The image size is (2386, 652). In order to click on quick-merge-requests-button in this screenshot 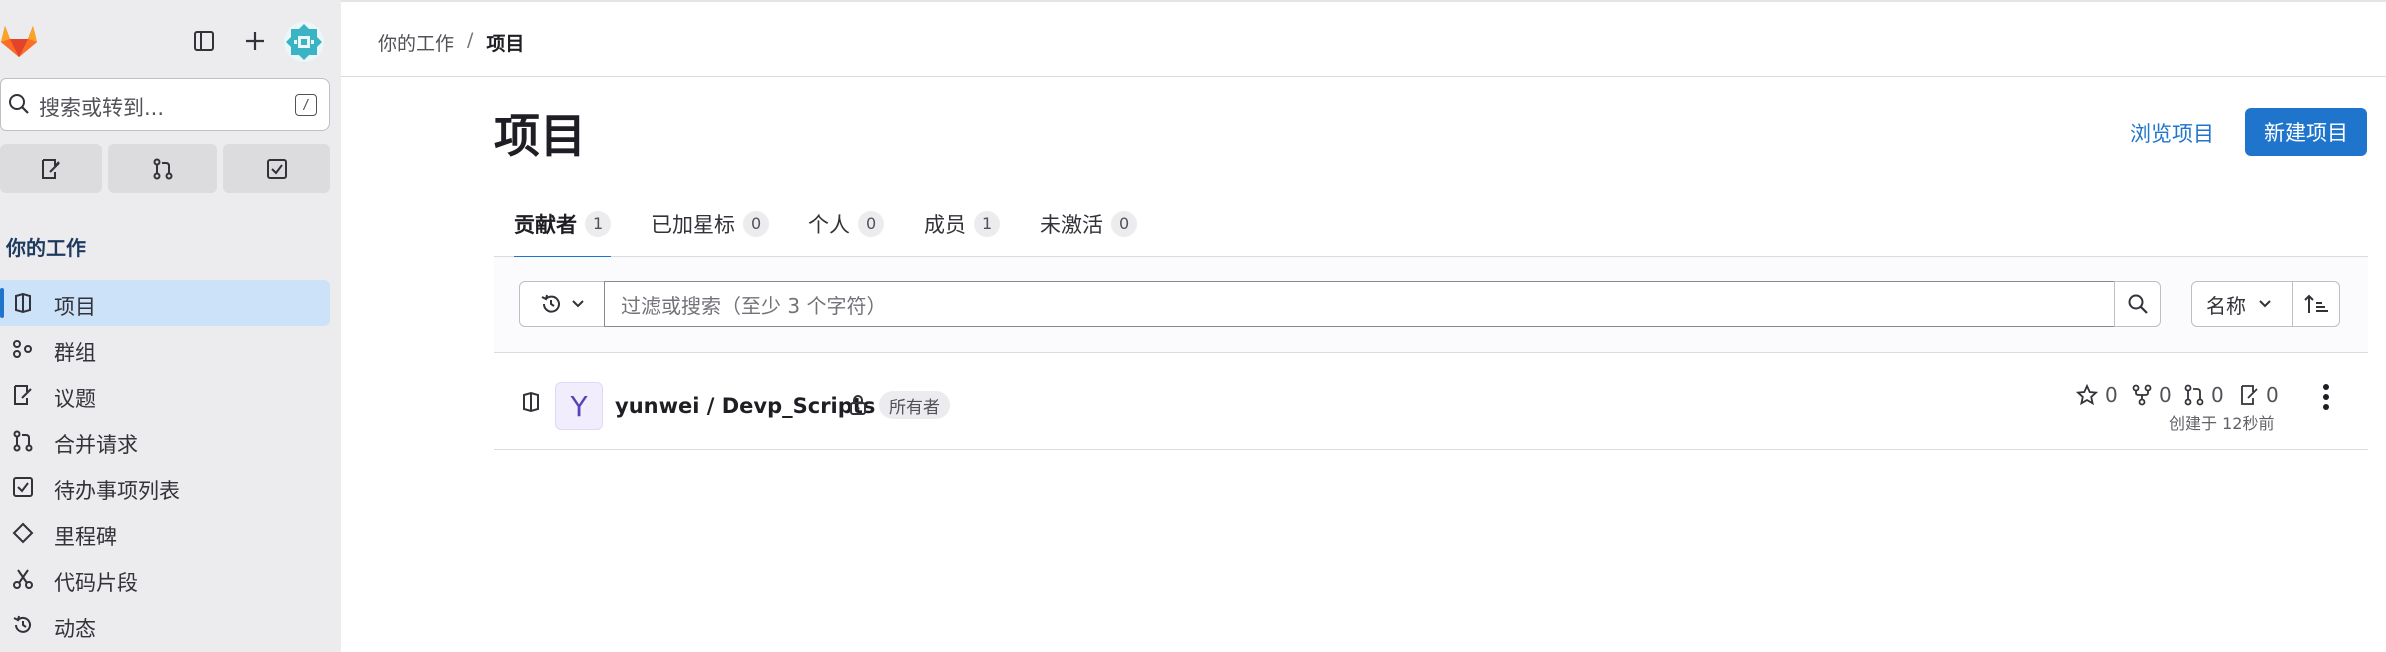, I will do `click(162, 168)`.